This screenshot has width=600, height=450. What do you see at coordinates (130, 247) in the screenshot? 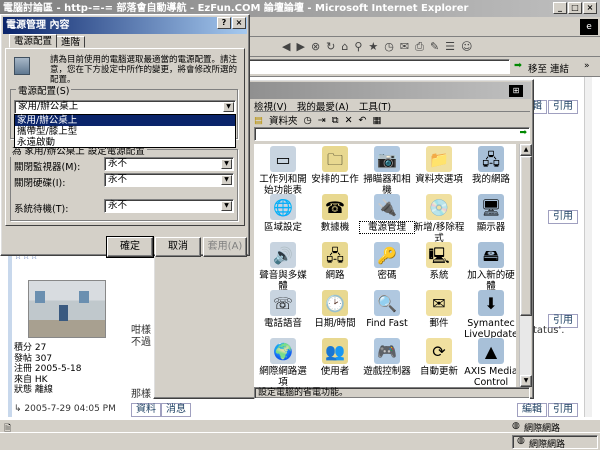
I see `ok-button: 確定` at bounding box center [130, 247].